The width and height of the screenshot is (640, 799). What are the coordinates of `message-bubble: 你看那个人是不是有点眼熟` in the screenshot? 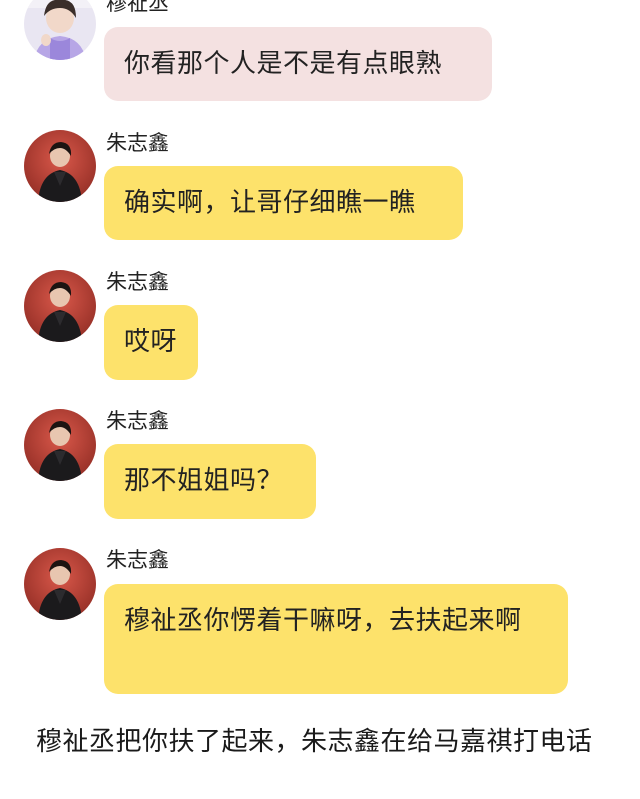 It's located at (298, 64).